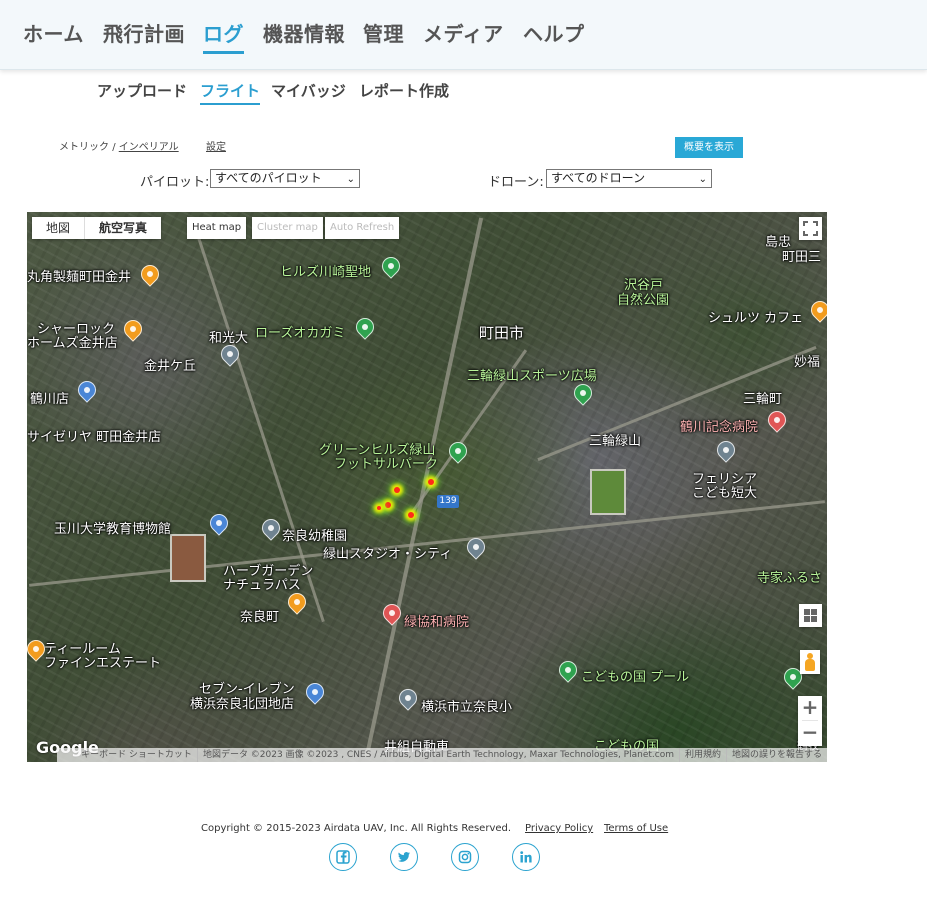 Image resolution: width=927 pixels, height=912 pixels. What do you see at coordinates (404, 857) in the screenshot?
I see `twitter-icon` at bounding box center [404, 857].